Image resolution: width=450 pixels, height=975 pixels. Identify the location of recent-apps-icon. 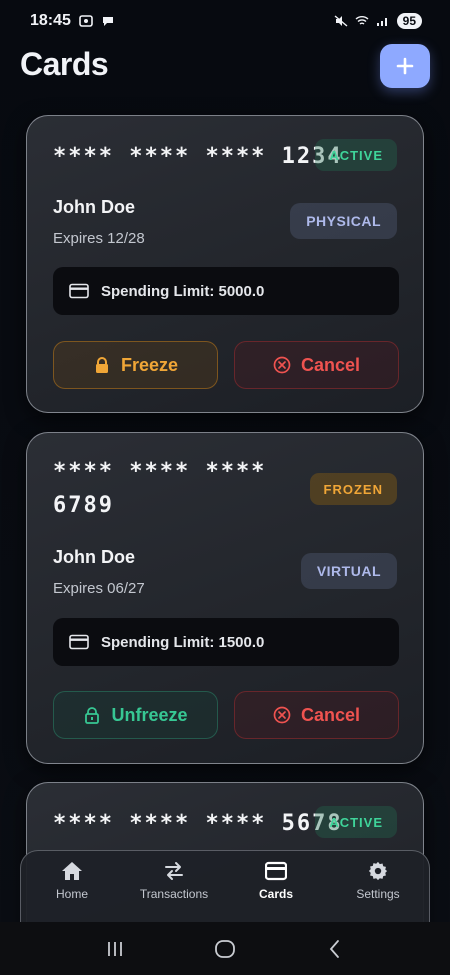
(115, 949).